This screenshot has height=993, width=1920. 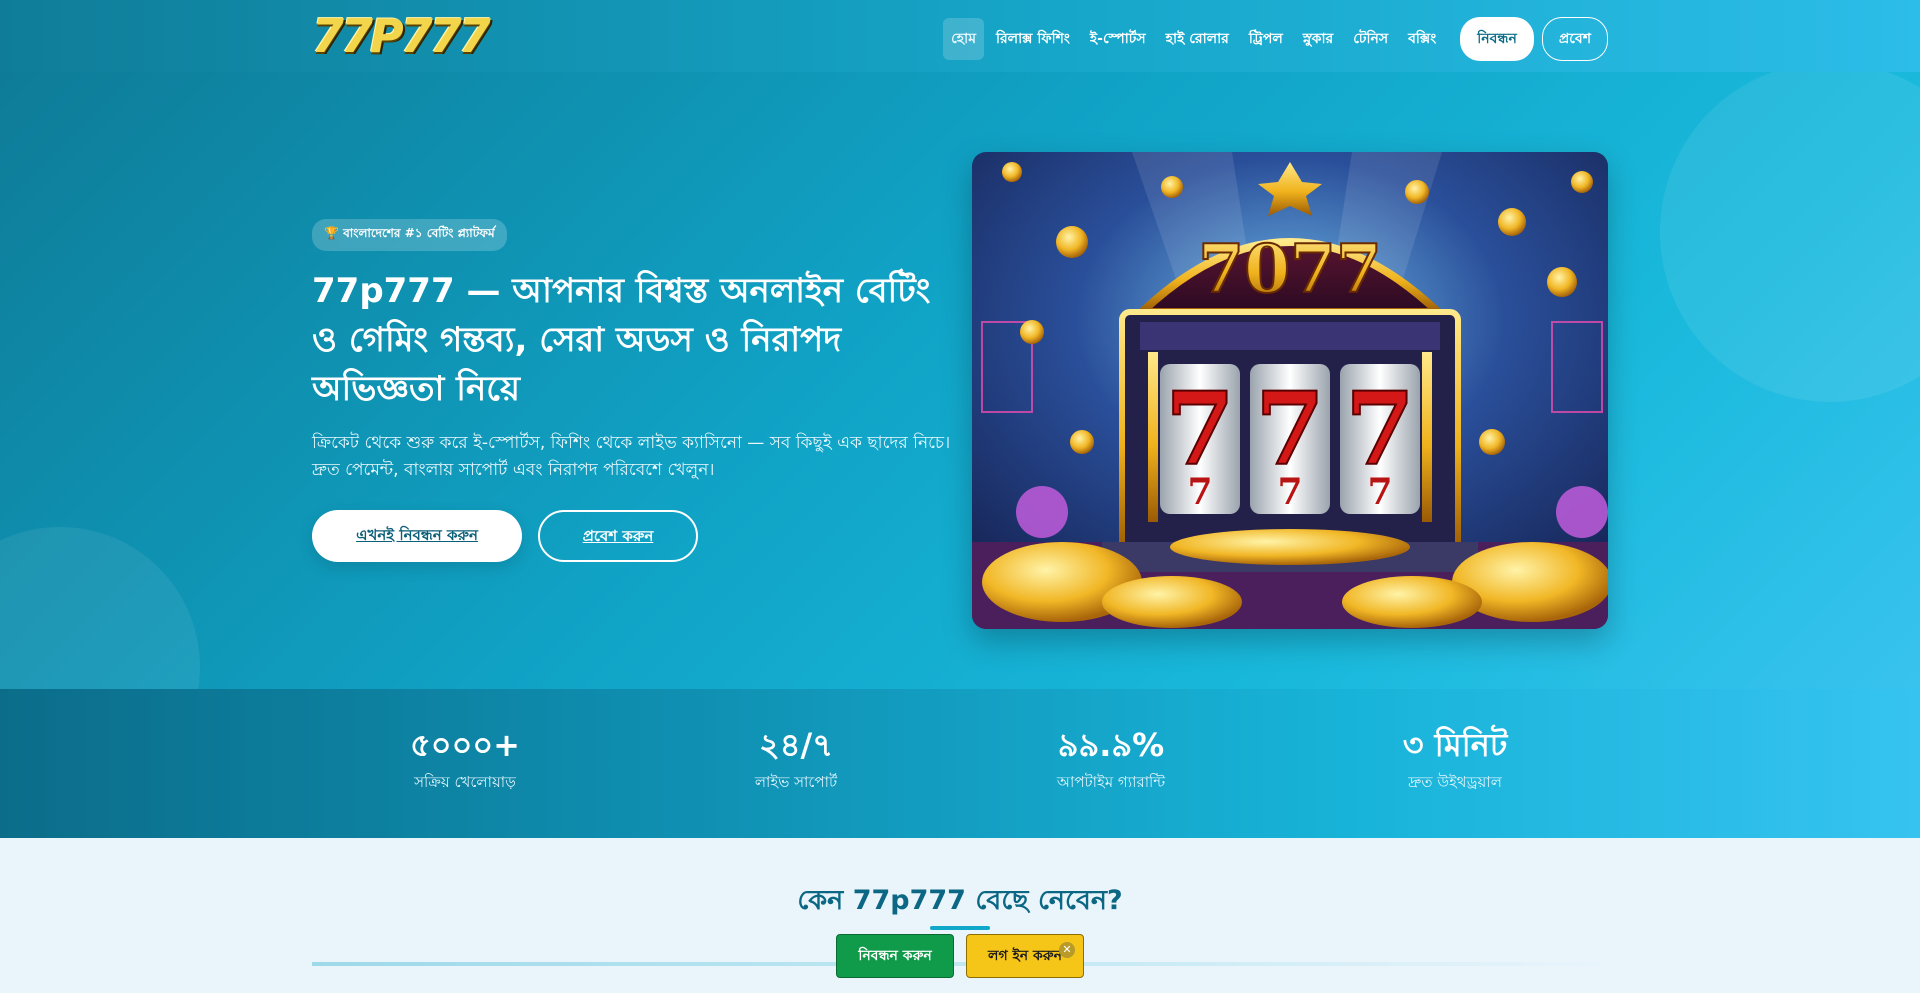 What do you see at coordinates (1497, 39) in the screenshot?
I see `register-button: নিবন্ধন` at bounding box center [1497, 39].